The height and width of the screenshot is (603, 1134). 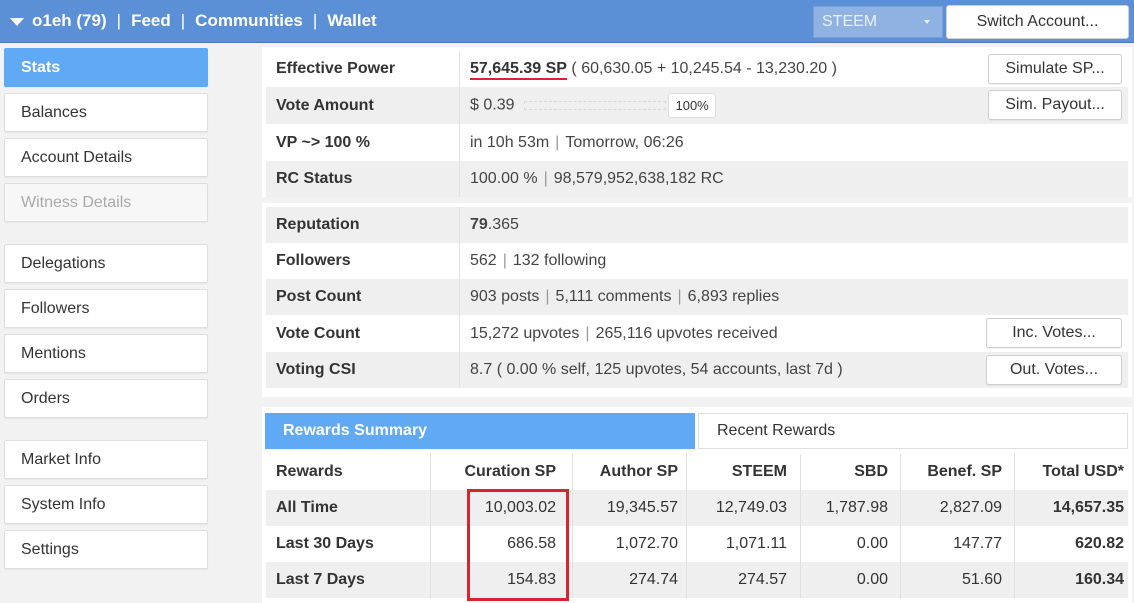 What do you see at coordinates (913, 431) in the screenshot?
I see `tab-recent-rewards: Recent Rewards` at bounding box center [913, 431].